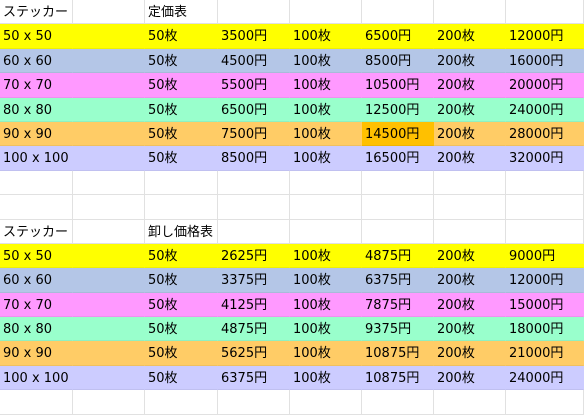  I want to click on price-cell: 12500円, so click(398, 110).